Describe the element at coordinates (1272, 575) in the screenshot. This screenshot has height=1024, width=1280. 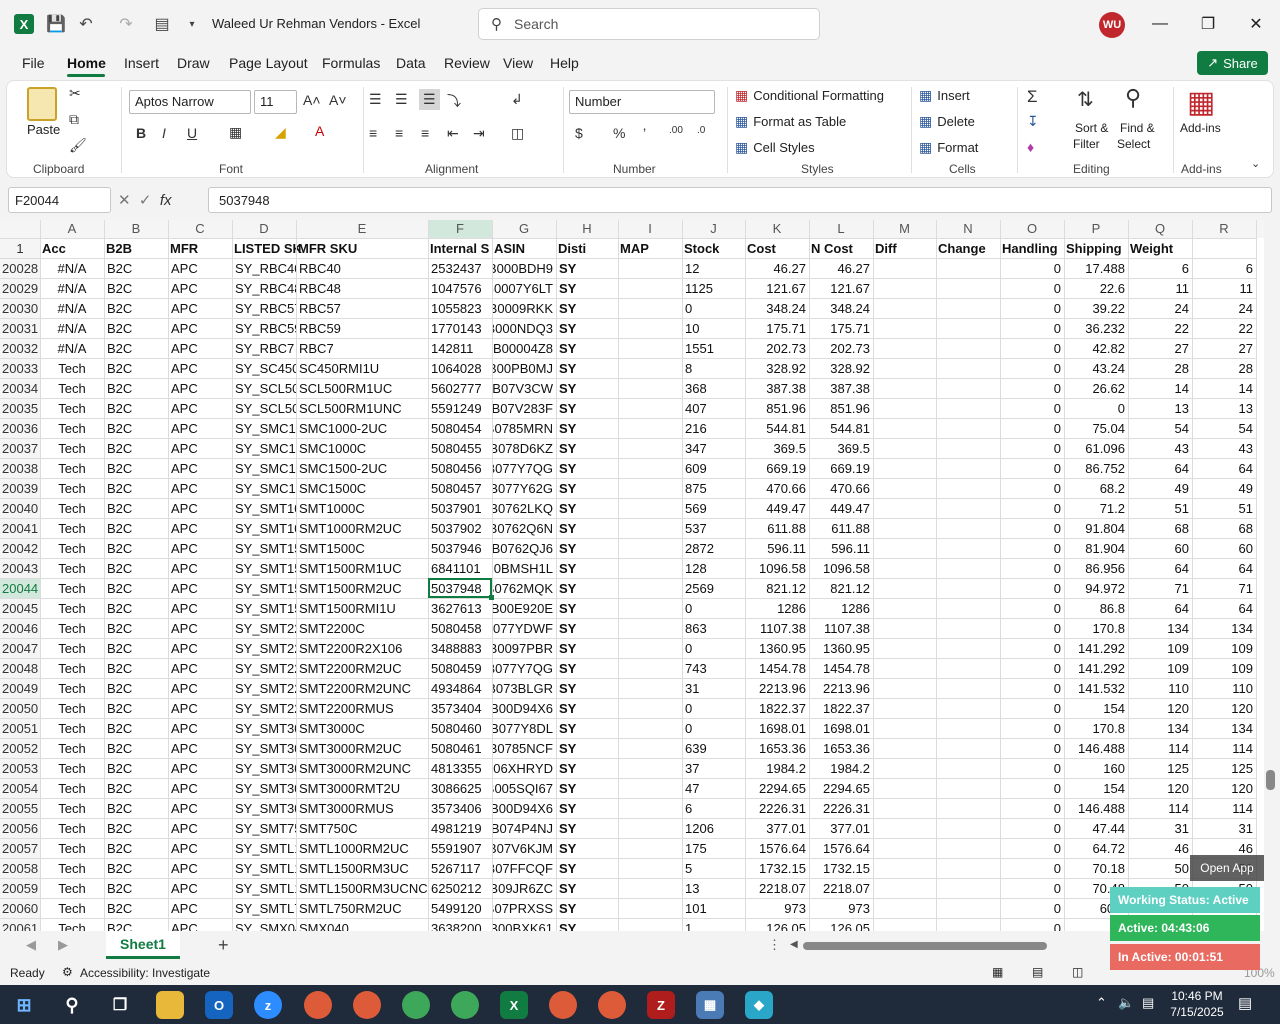
I see `vertical-scrollbar` at that location.